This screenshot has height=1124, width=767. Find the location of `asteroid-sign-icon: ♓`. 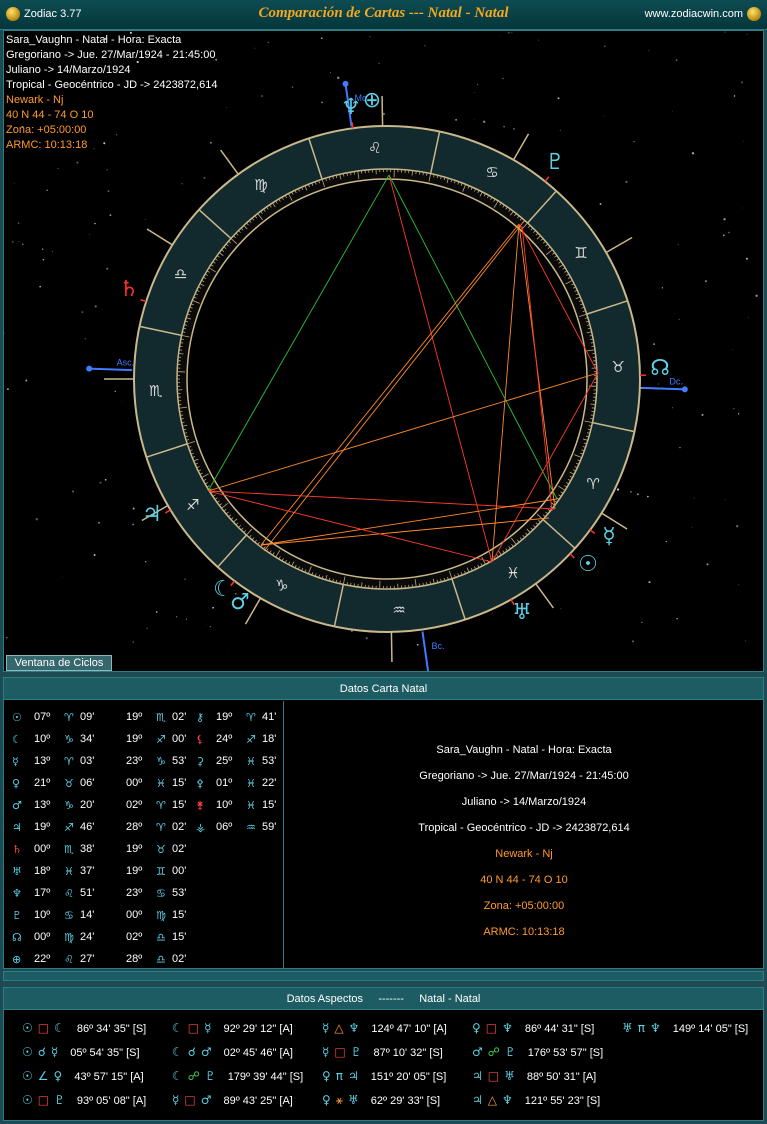

asteroid-sign-icon: ♓ is located at coordinates (251, 783).